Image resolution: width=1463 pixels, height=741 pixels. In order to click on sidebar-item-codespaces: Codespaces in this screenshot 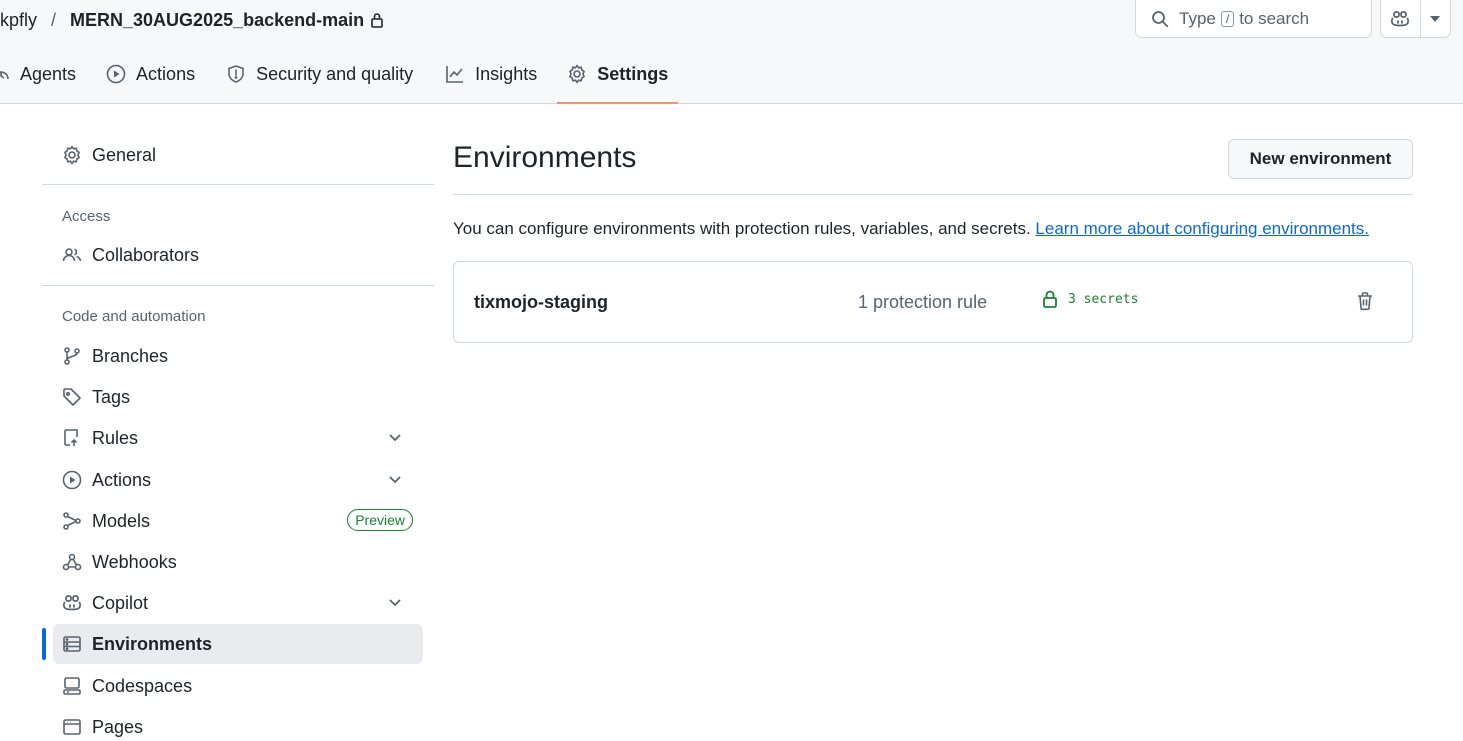, I will do `click(238, 686)`.